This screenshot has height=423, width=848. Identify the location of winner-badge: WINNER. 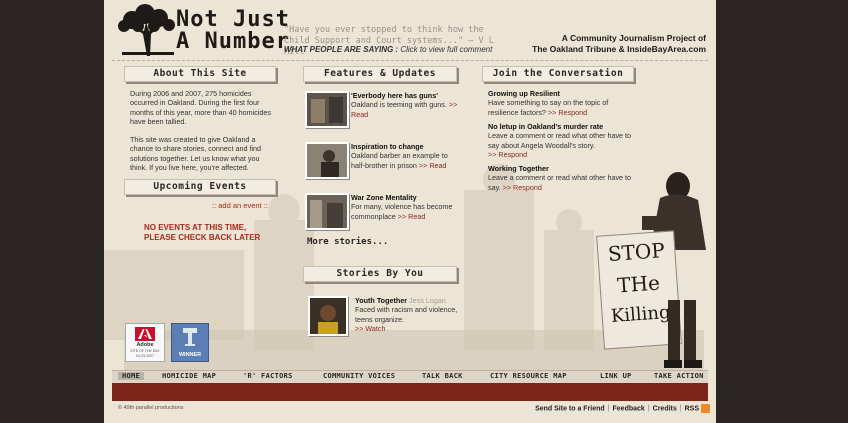
(190, 342).